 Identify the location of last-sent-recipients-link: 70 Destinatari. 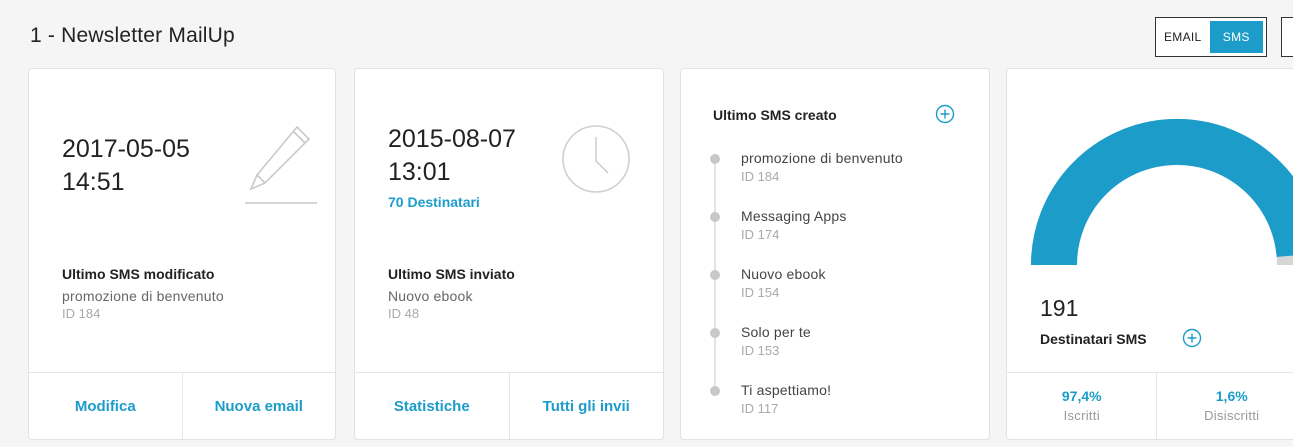
(434, 202).